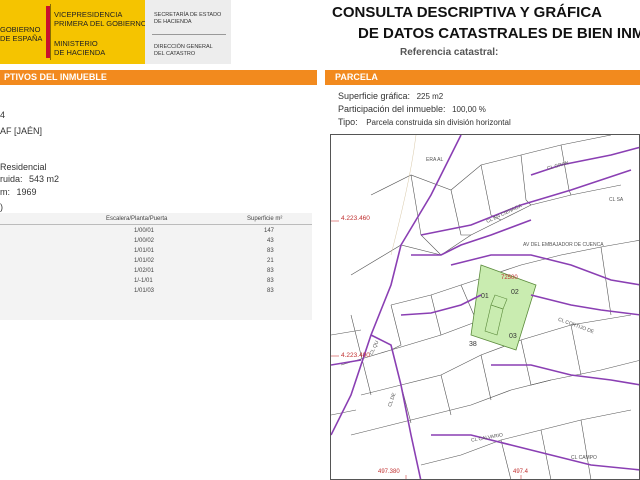  I want to click on street-label: AV DEL EMBAJADOR DE CUENCA, so click(563, 245).